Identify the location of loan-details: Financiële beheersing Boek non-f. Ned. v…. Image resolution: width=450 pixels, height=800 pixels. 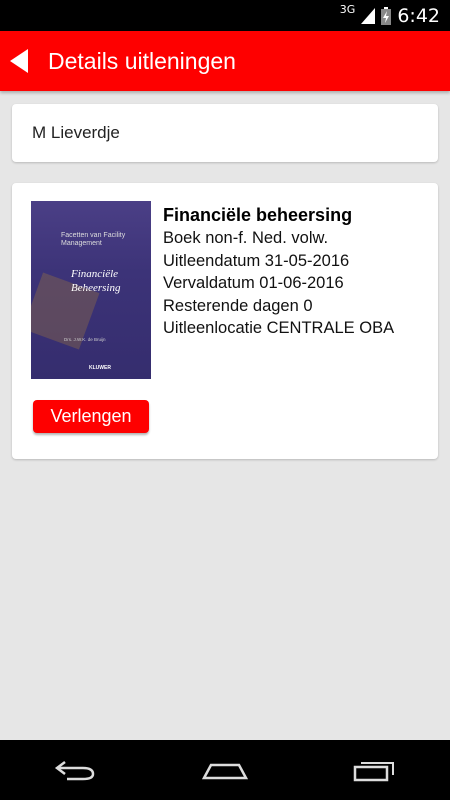
(278, 271).